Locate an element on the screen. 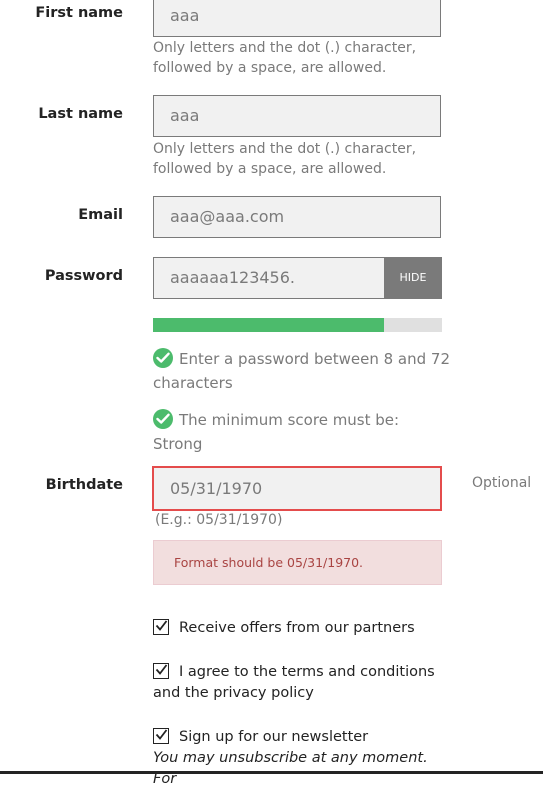  email-input: aaa@aaa.com is located at coordinates (297, 217).